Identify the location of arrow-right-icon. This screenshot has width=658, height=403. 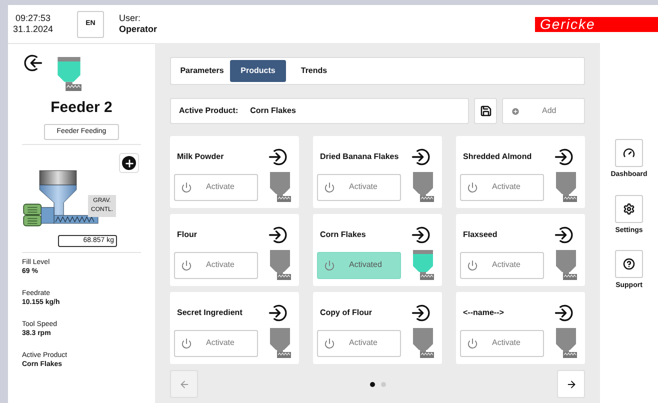
(571, 384).